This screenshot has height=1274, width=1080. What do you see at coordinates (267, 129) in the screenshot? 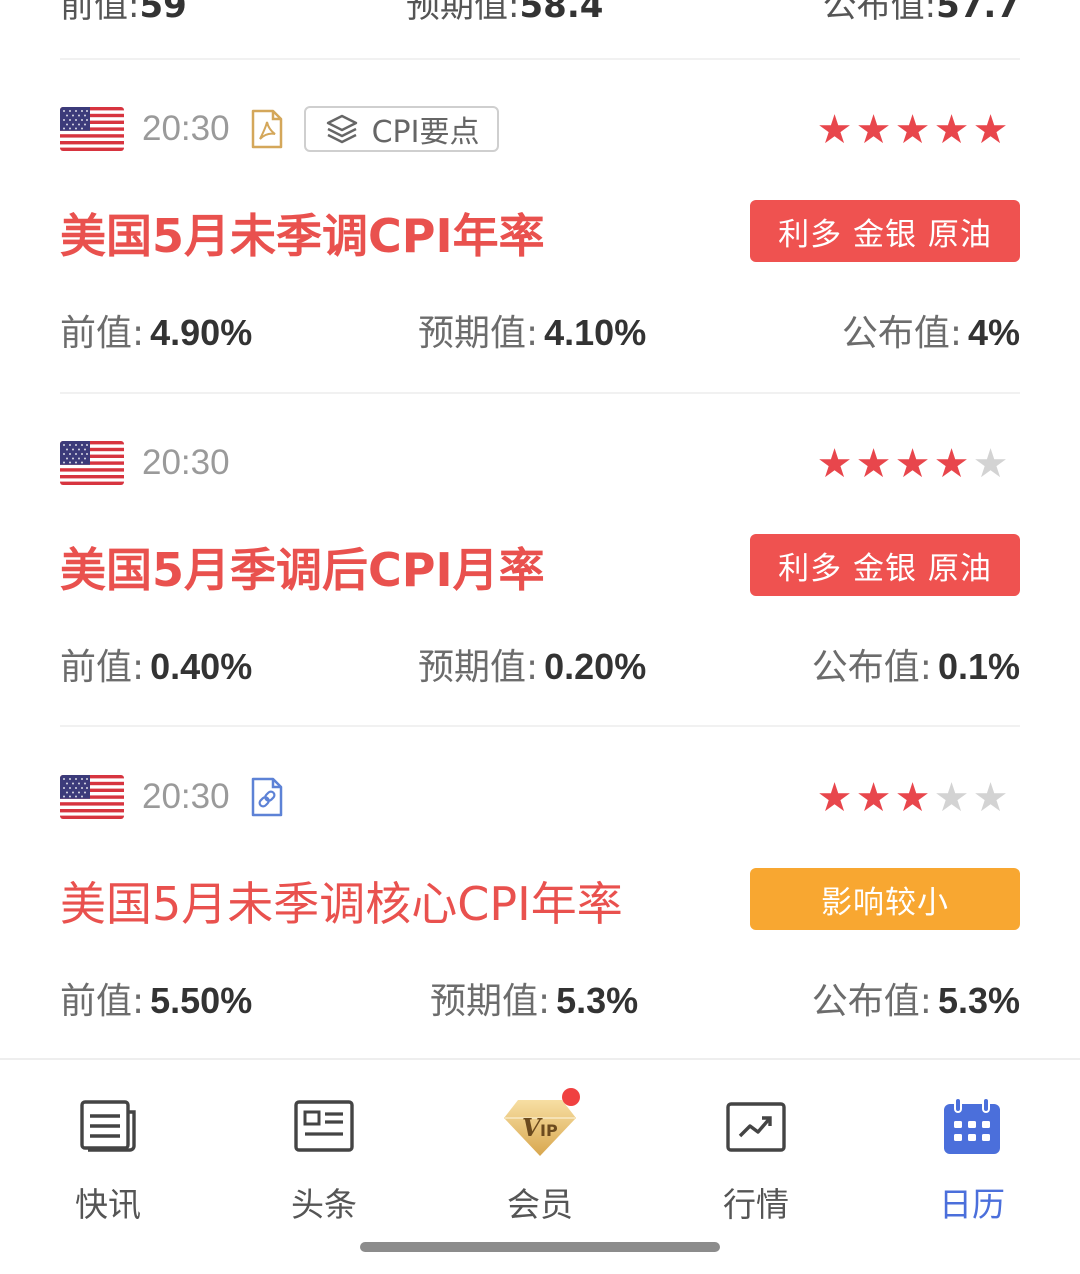
I see `pdf-file-icon` at bounding box center [267, 129].